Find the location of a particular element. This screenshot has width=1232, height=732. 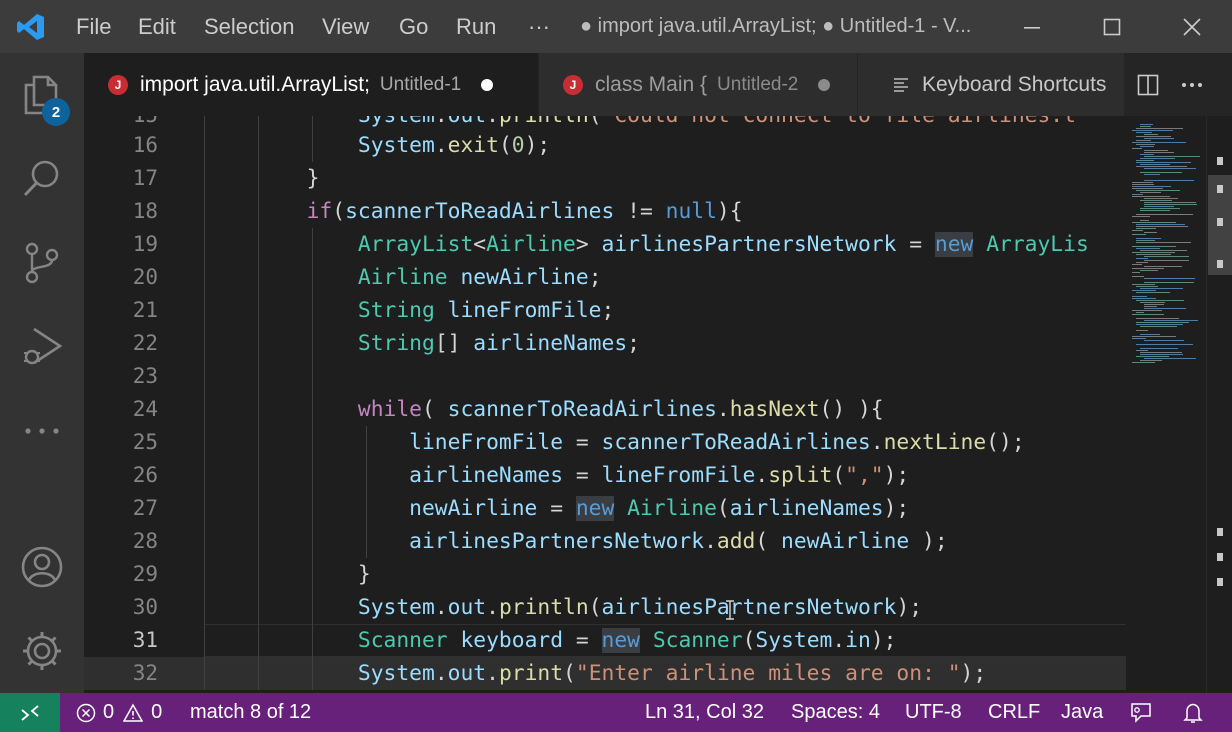

code-text: System.exit(0); is located at coordinates (454, 145).